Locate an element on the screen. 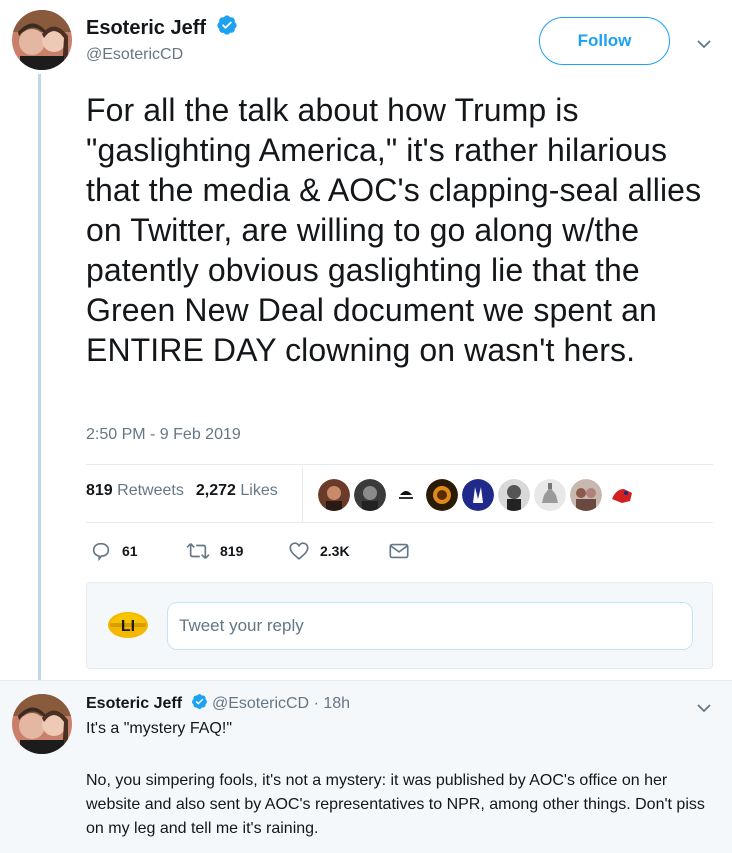 This screenshot has width=732, height=853. heart-icon is located at coordinates (299, 551).